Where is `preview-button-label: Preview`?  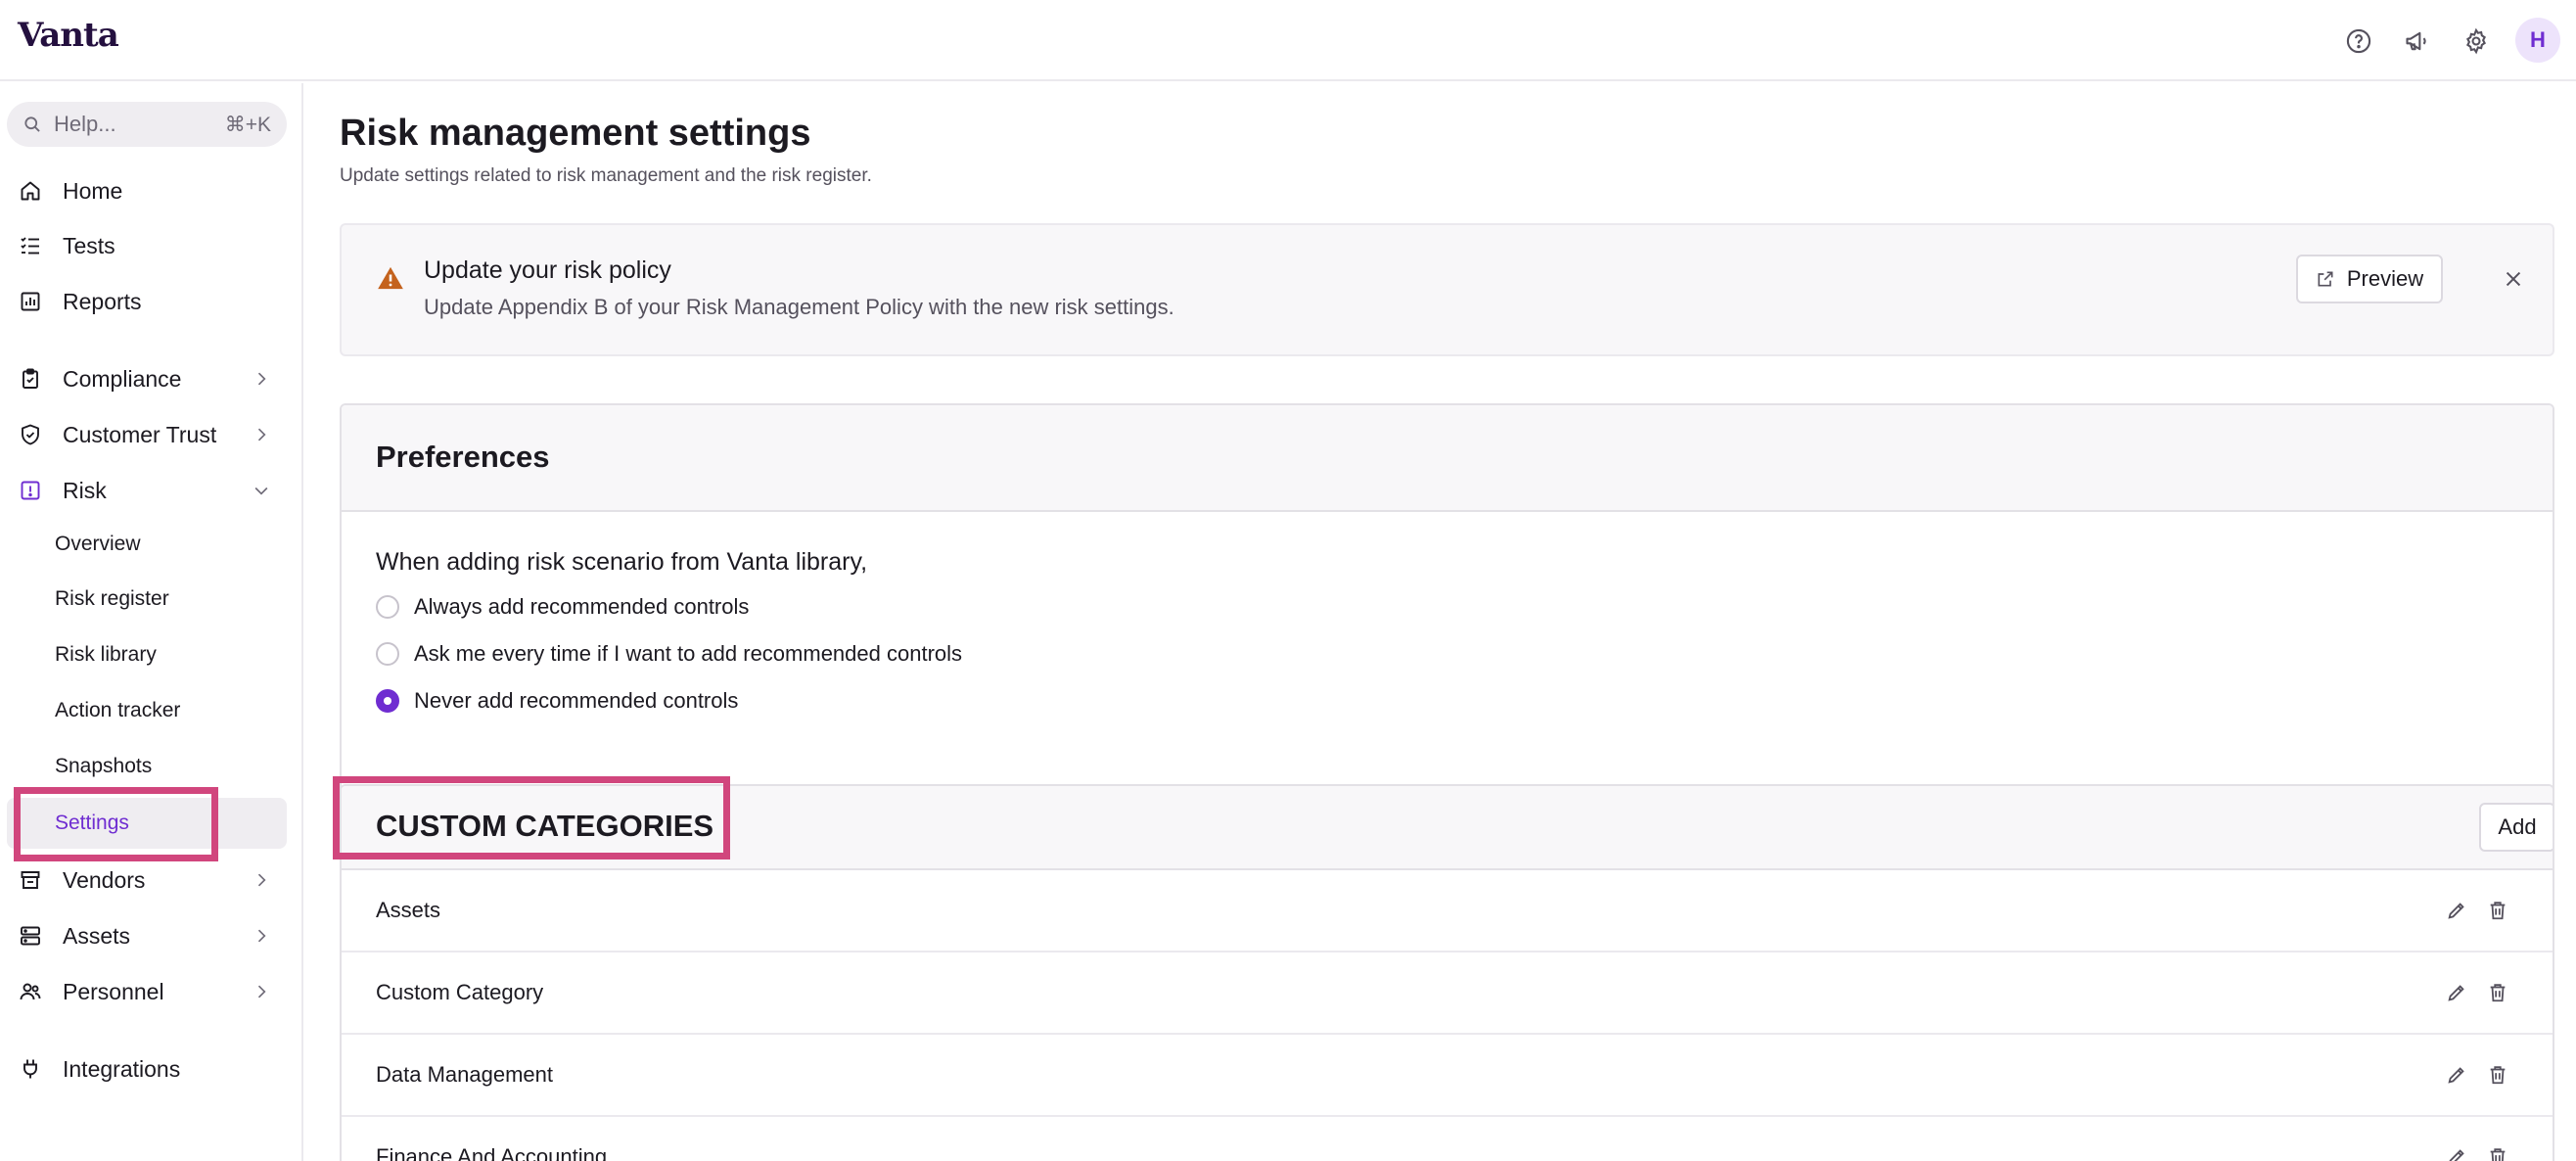
preview-button-label: Preview is located at coordinates (2385, 278).